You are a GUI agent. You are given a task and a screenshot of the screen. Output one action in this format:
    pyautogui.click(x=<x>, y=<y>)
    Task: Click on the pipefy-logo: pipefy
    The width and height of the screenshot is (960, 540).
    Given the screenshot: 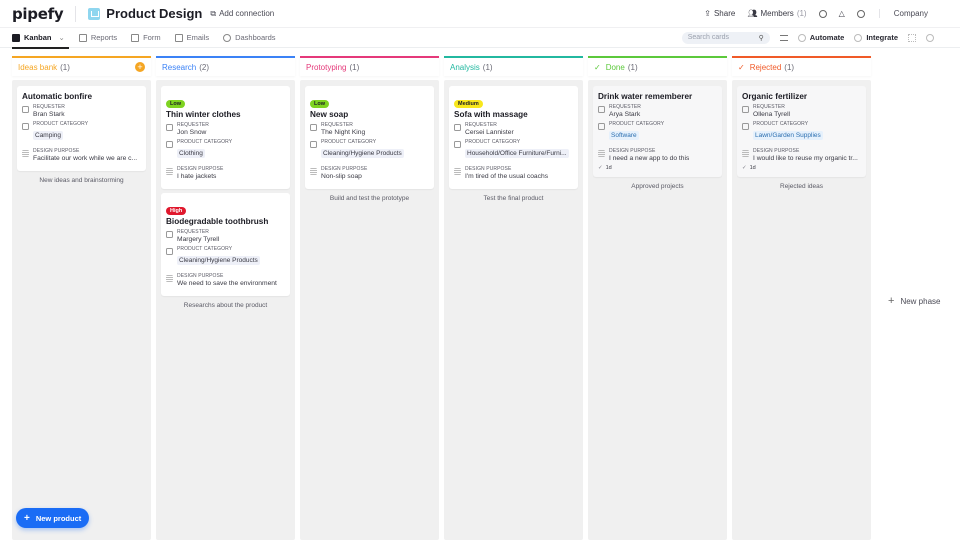 What is the action you would take?
    pyautogui.click(x=38, y=14)
    